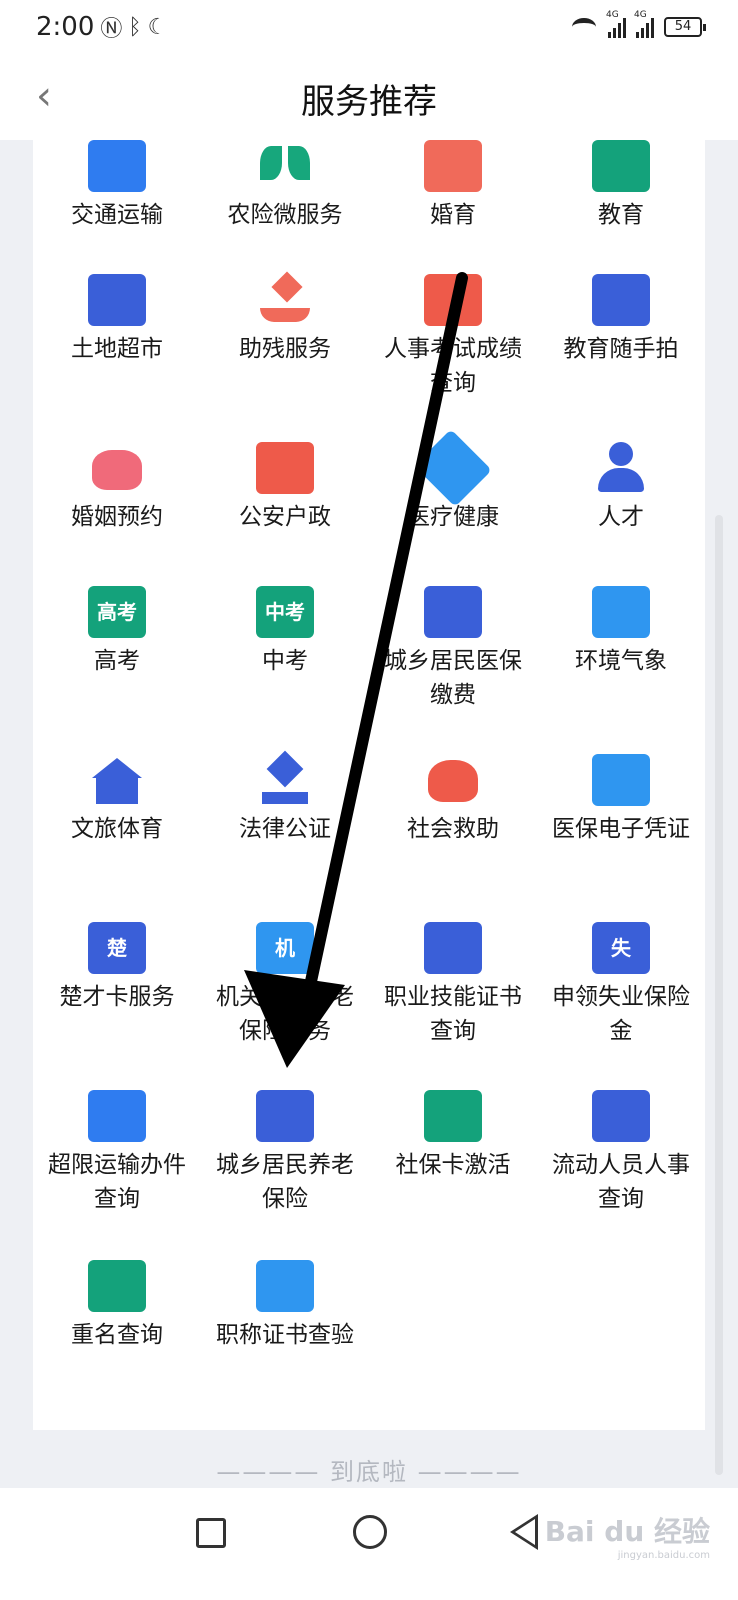  I want to click on baidu-watermark: Bai du 经验 jingyan.baidu.com, so click(627, 1535).